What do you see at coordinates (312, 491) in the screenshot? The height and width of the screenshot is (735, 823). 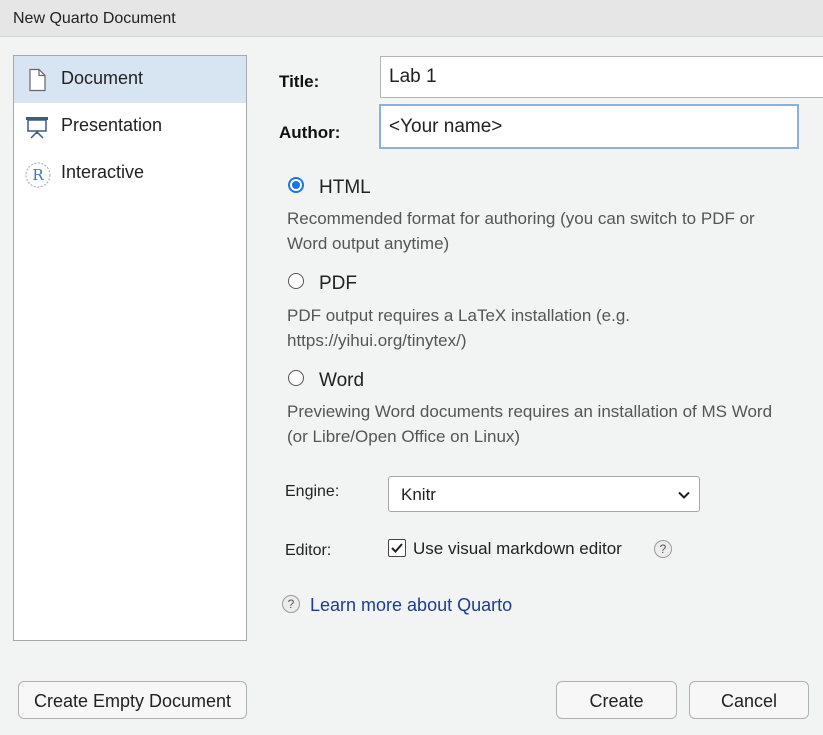 I see `engine-label: Engine:` at bounding box center [312, 491].